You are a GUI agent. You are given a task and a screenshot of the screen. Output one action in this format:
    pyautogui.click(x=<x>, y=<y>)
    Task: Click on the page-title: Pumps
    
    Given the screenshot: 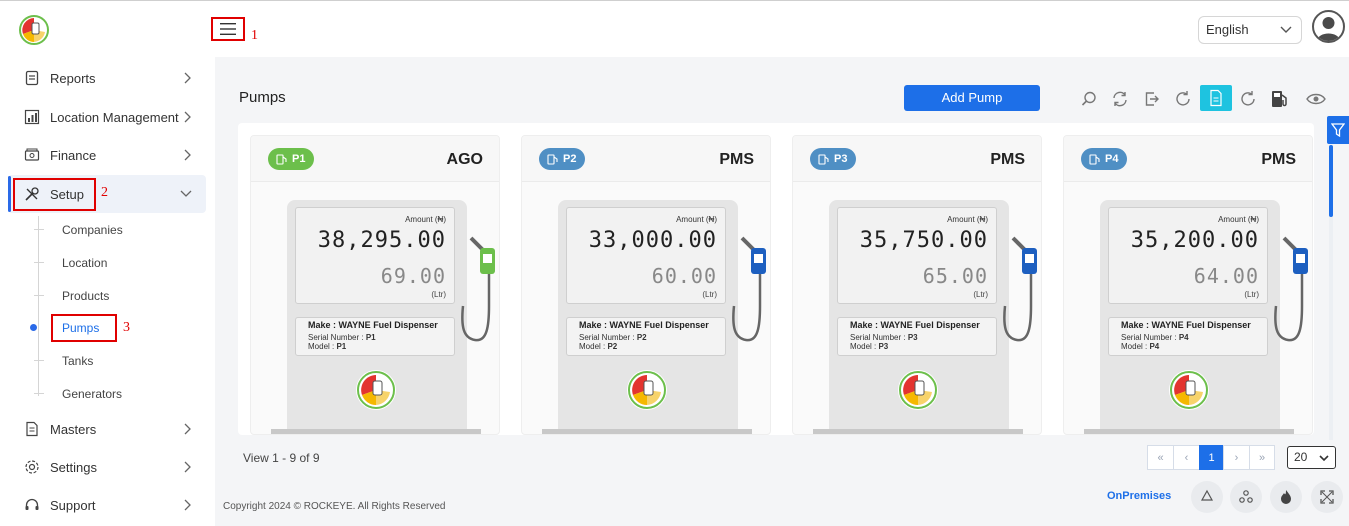 What is the action you would take?
    pyautogui.click(x=262, y=97)
    